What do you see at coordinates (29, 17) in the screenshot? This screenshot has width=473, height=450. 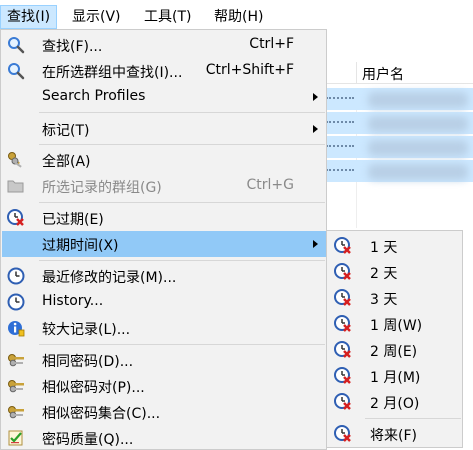 I see `menu-find: 查找(I)` at bounding box center [29, 17].